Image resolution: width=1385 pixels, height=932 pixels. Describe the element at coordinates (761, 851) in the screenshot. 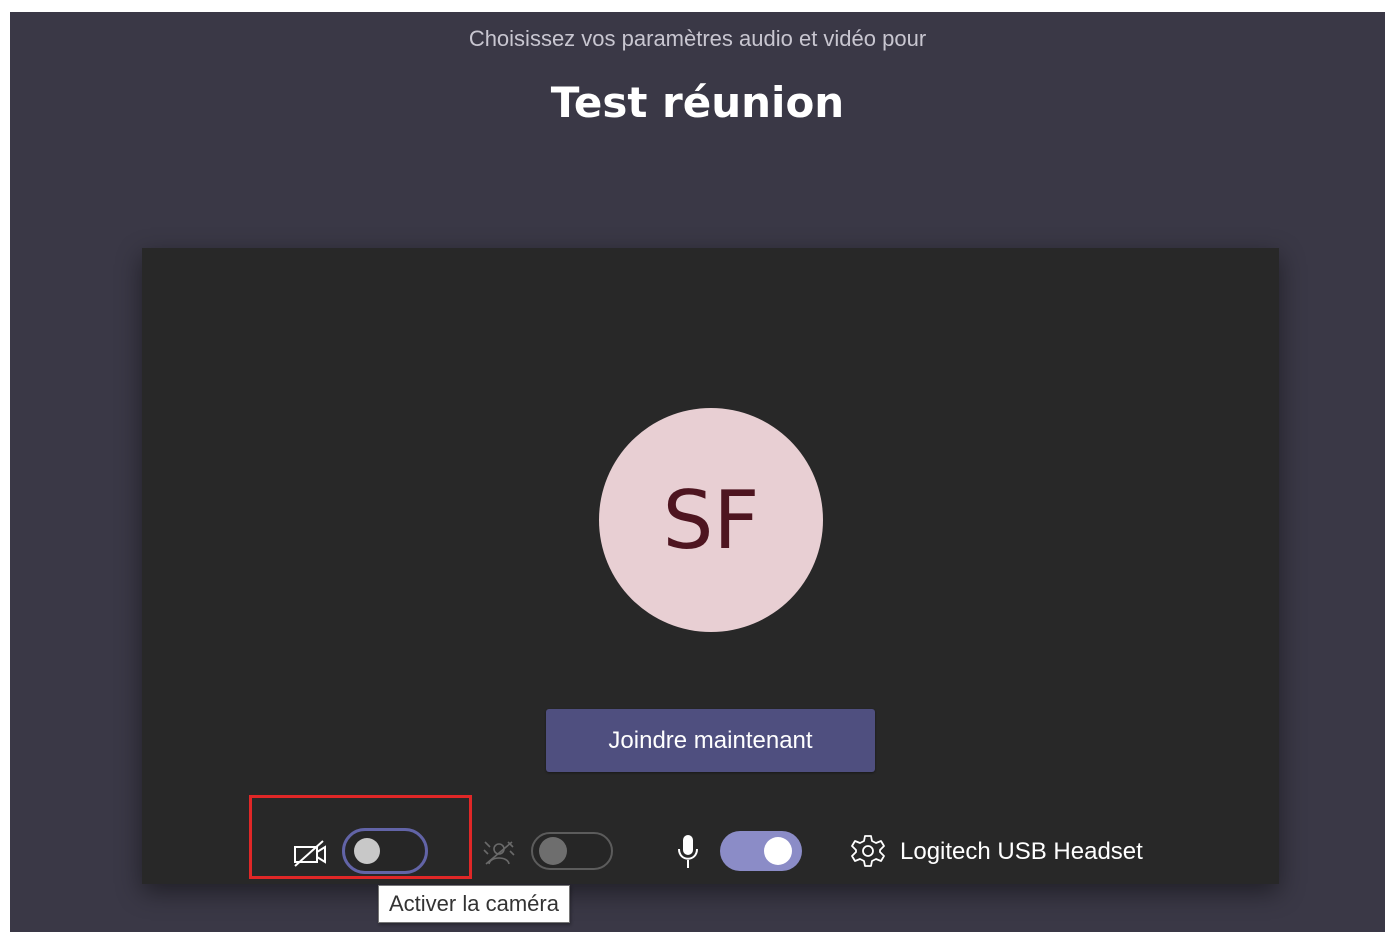

I see `microphone-toggle` at that location.